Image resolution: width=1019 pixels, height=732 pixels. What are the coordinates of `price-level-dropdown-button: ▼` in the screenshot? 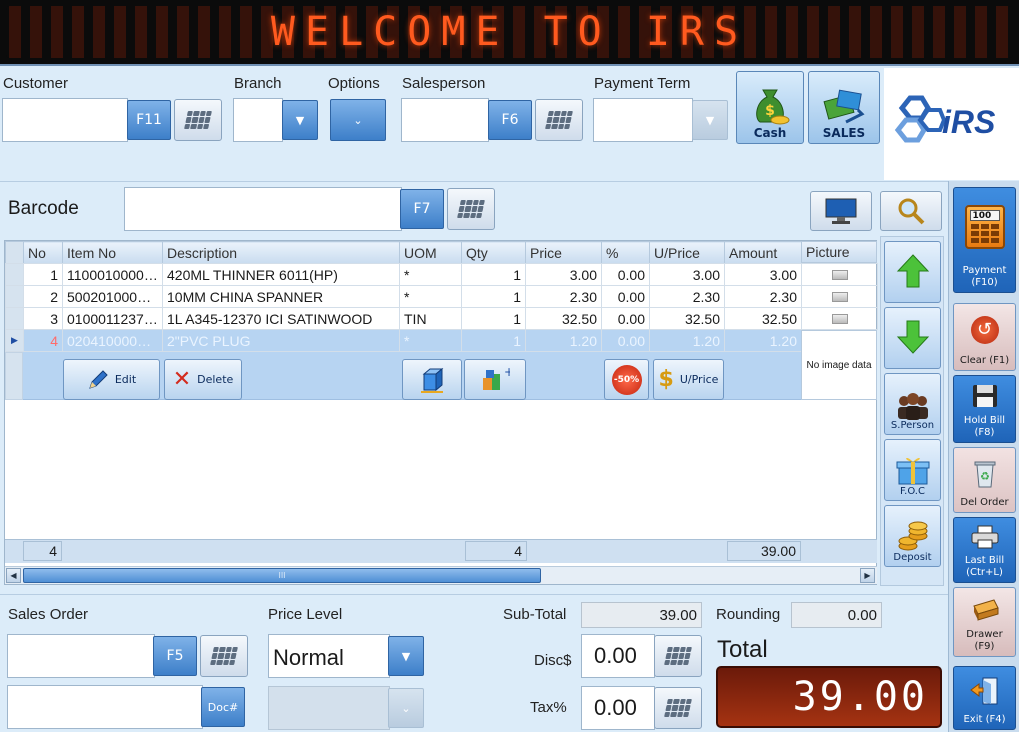 It's located at (406, 656).